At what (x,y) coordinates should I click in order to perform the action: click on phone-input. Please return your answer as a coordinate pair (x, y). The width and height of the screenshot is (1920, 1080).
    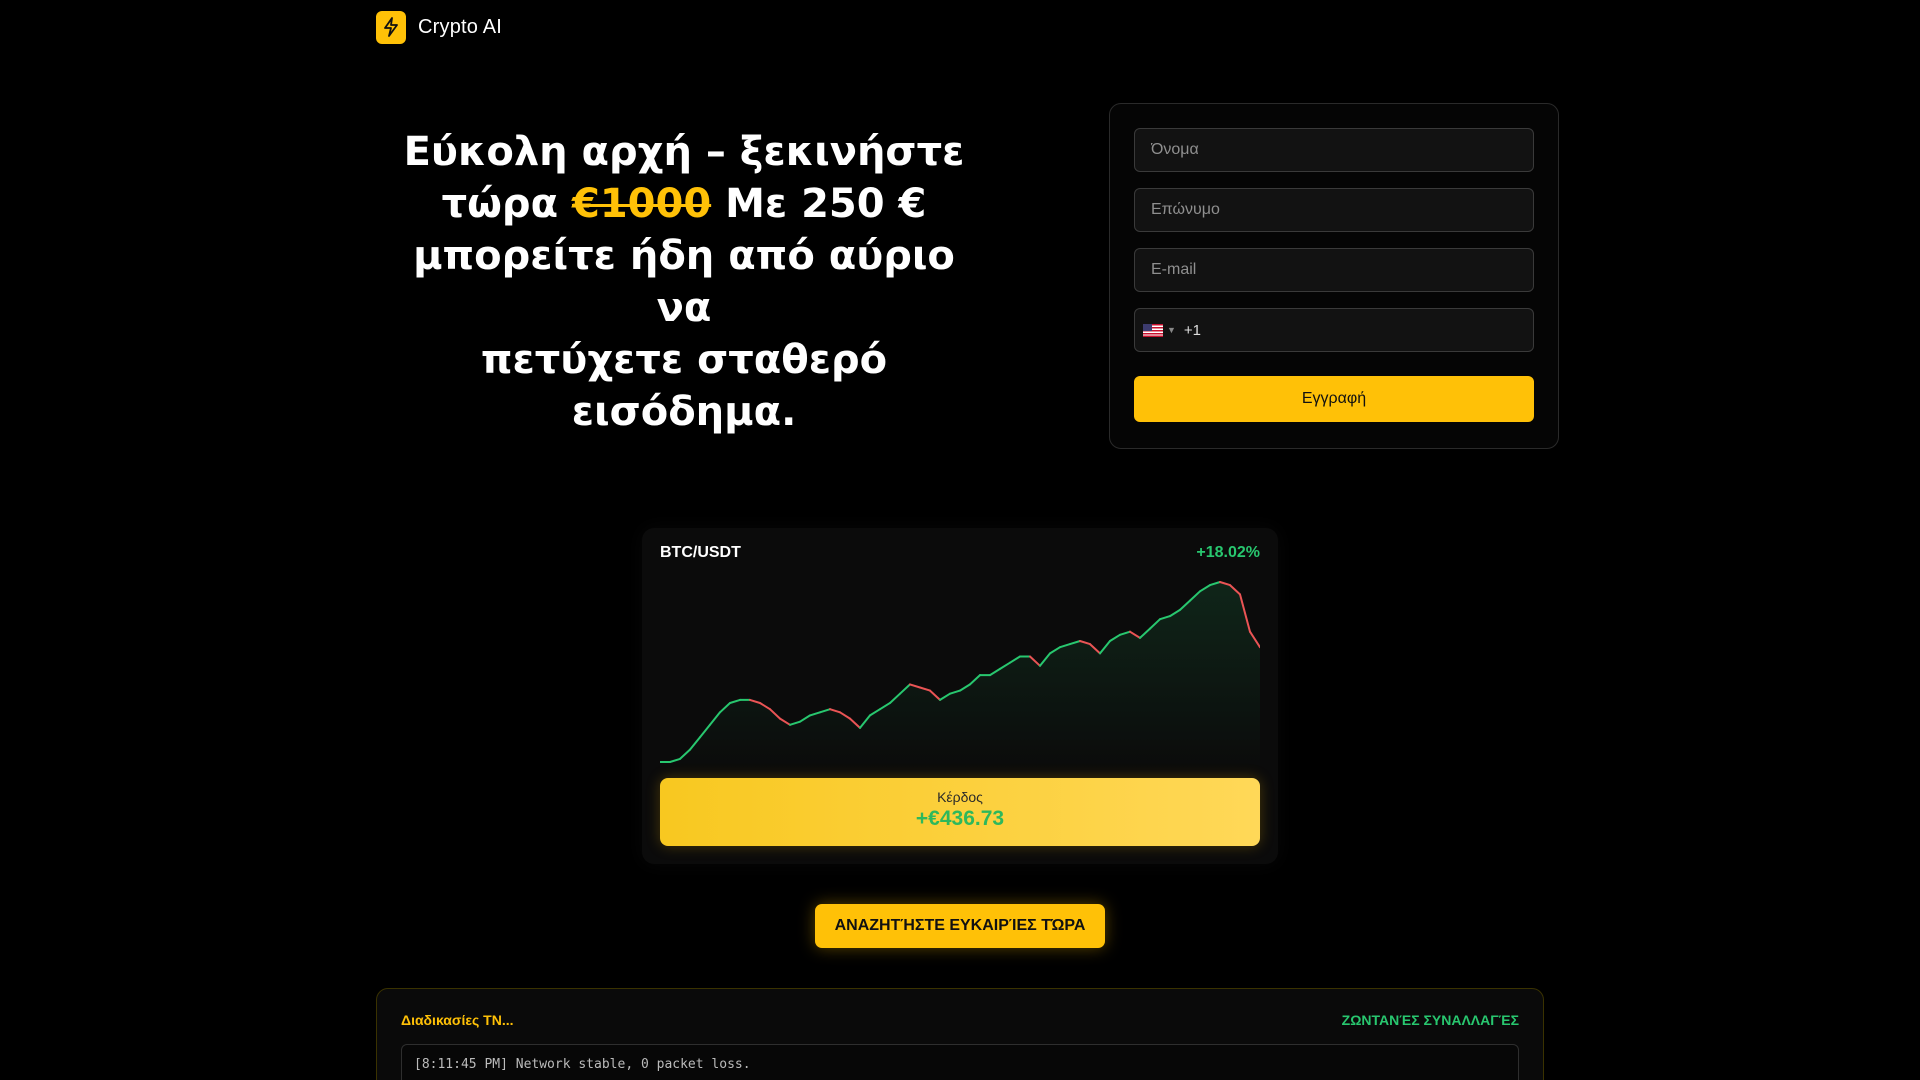
    Looking at the image, I should click on (1367, 330).